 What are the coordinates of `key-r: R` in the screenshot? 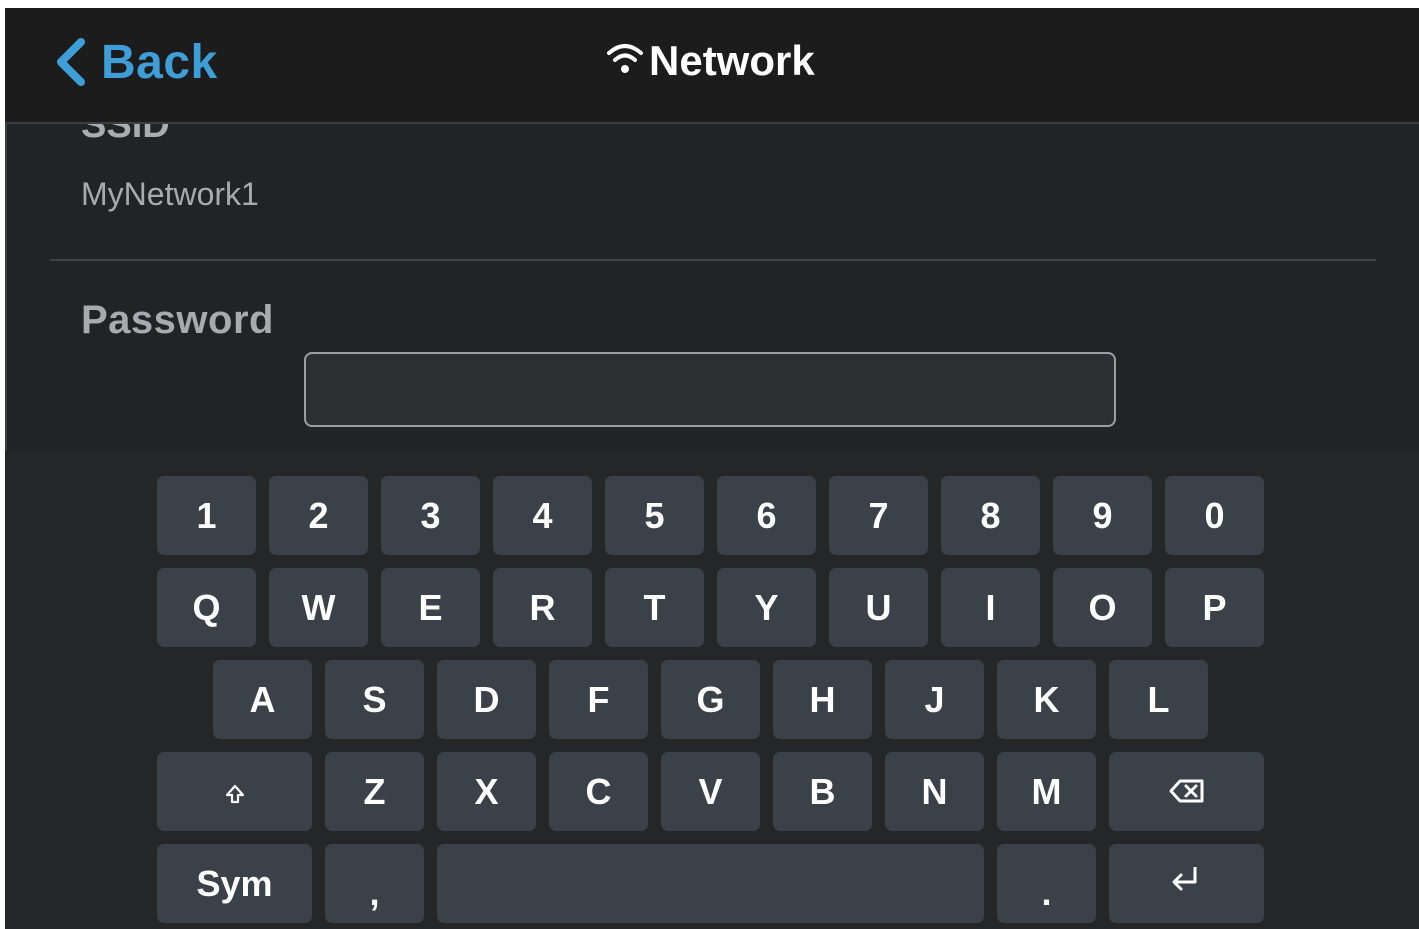 It's located at (542, 607).